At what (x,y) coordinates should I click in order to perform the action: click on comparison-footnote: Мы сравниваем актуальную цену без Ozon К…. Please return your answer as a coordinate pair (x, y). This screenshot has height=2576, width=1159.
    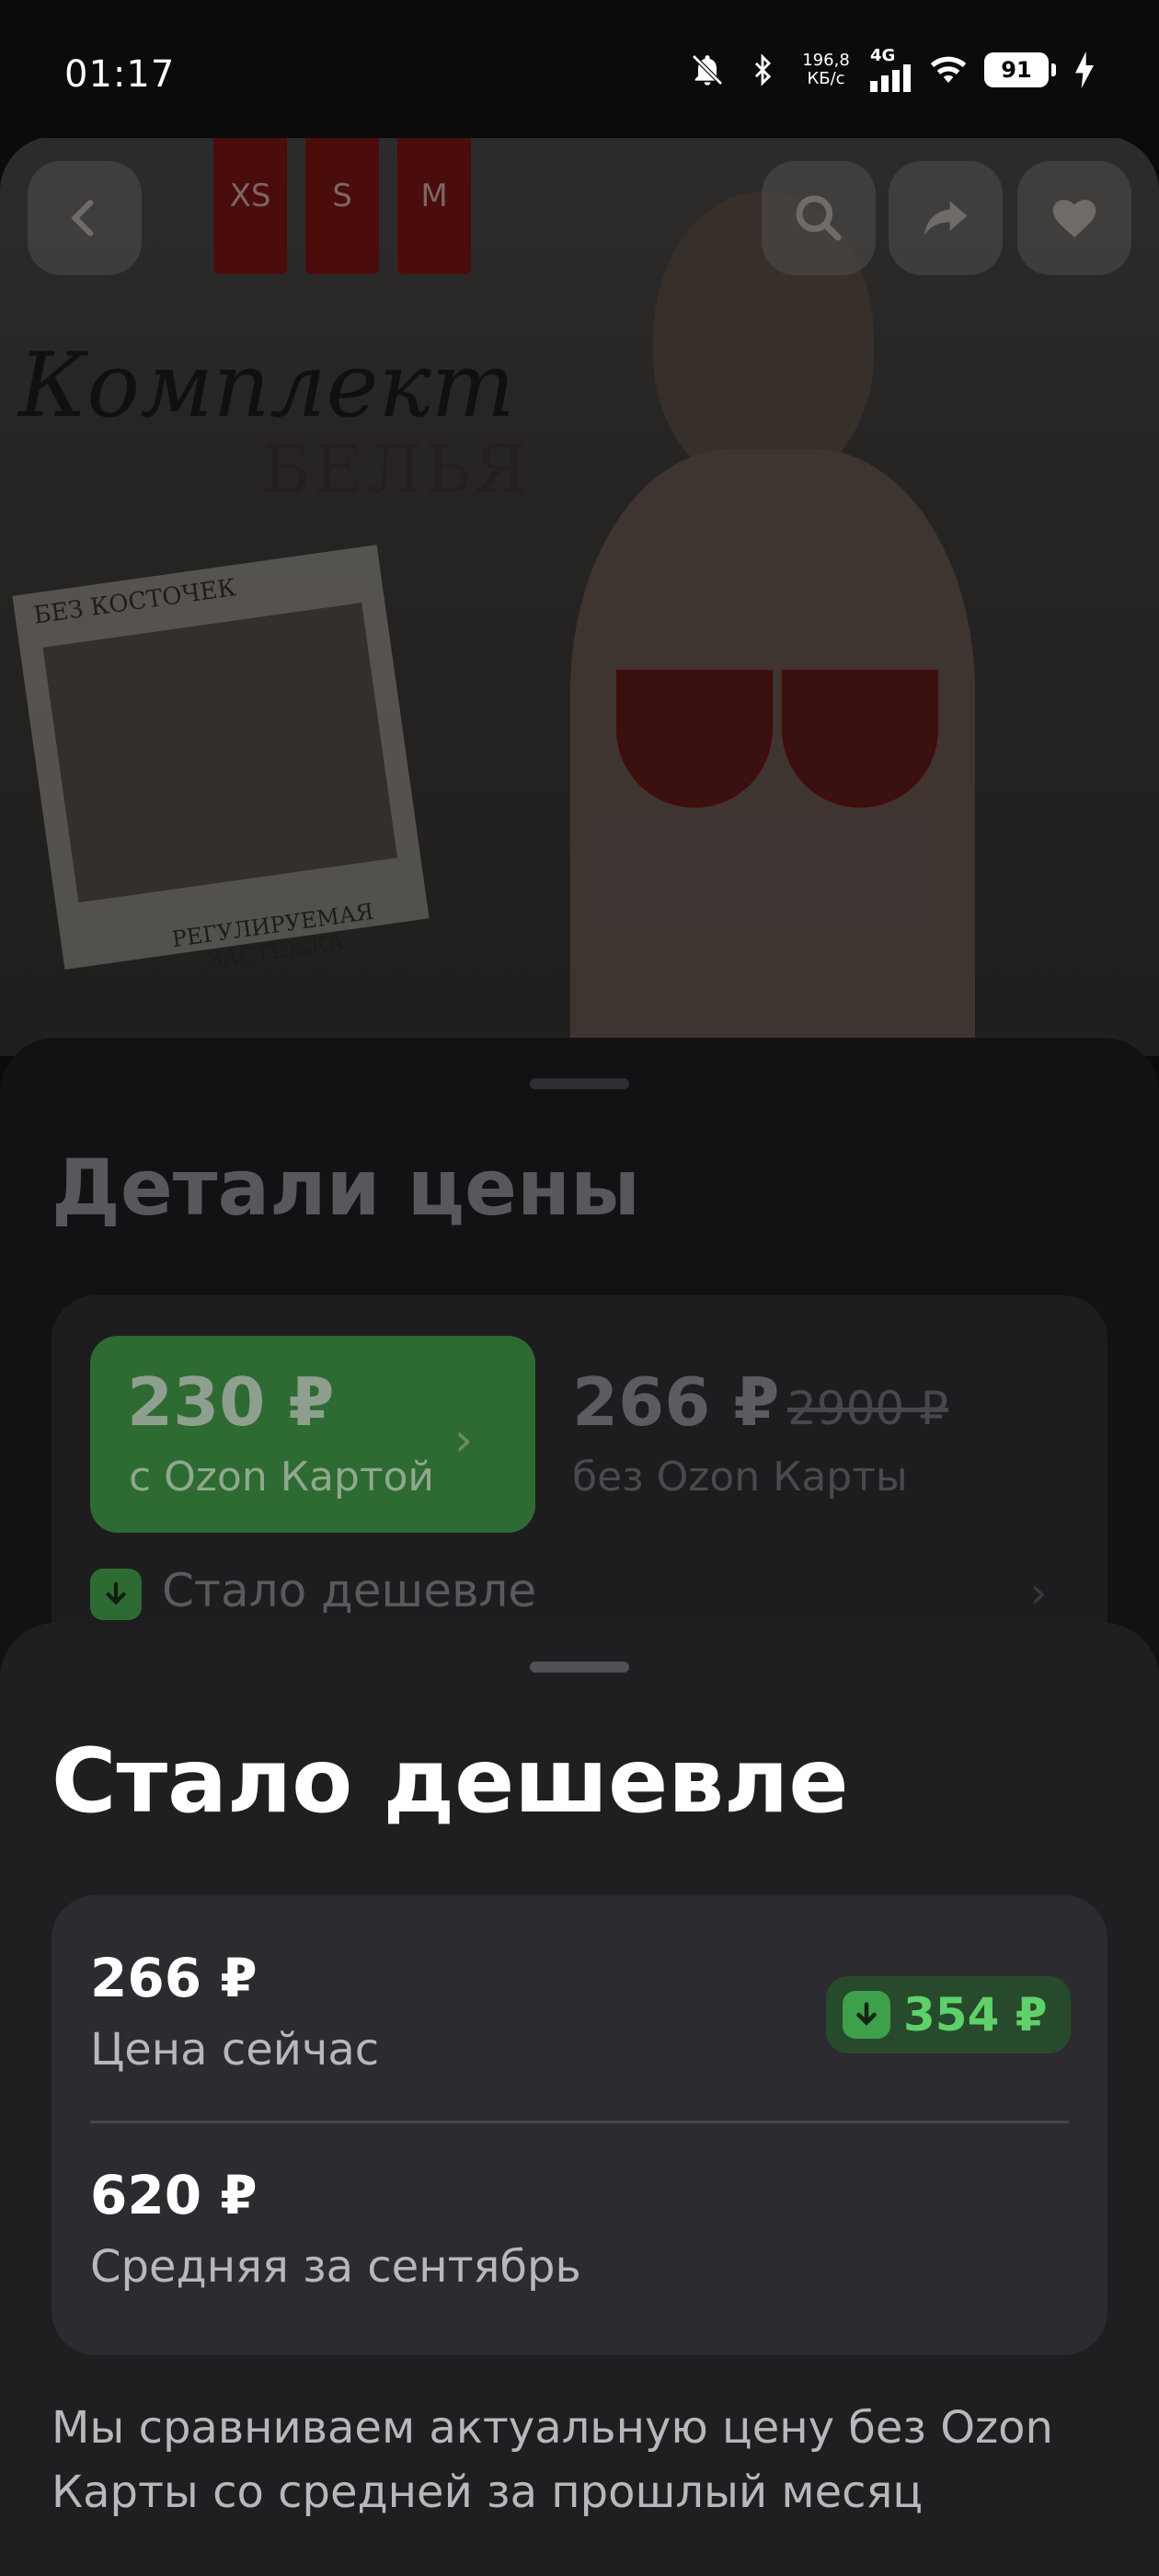
    Looking at the image, I should click on (552, 2460).